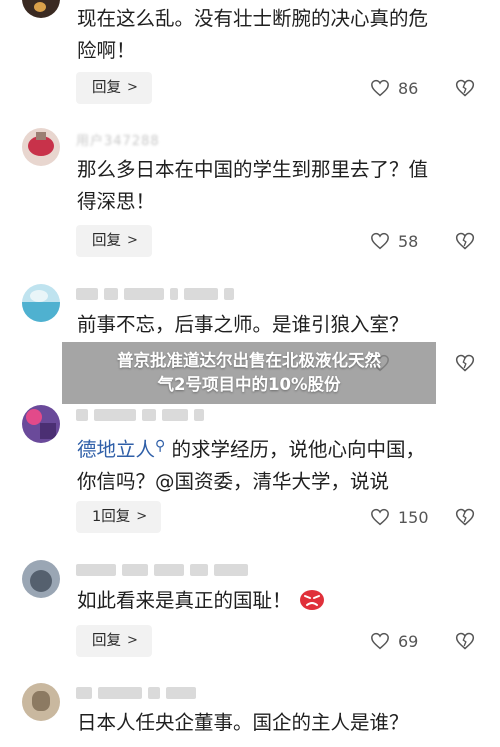 The width and height of the screenshot is (500, 747). I want to click on reply-label: 1回复, so click(111, 517).